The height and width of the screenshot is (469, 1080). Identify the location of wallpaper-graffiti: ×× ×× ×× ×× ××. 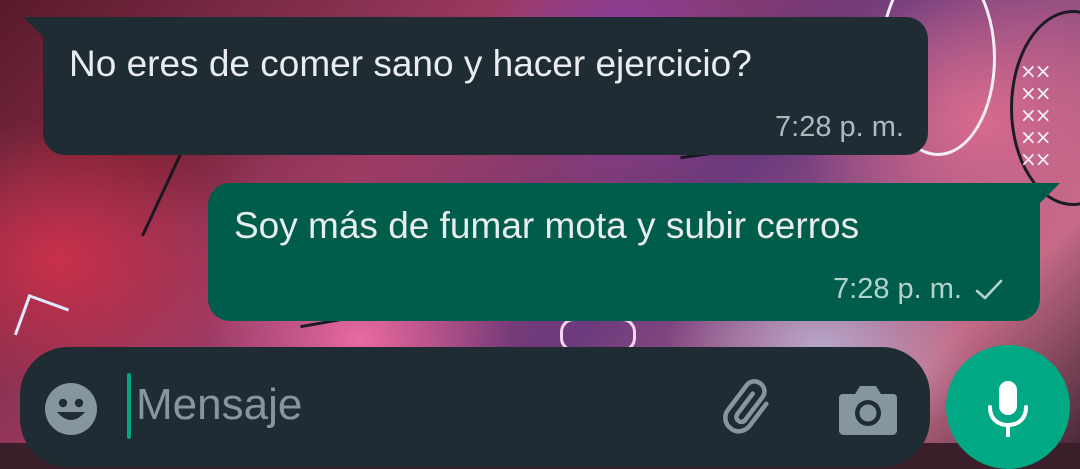
(1035, 115).